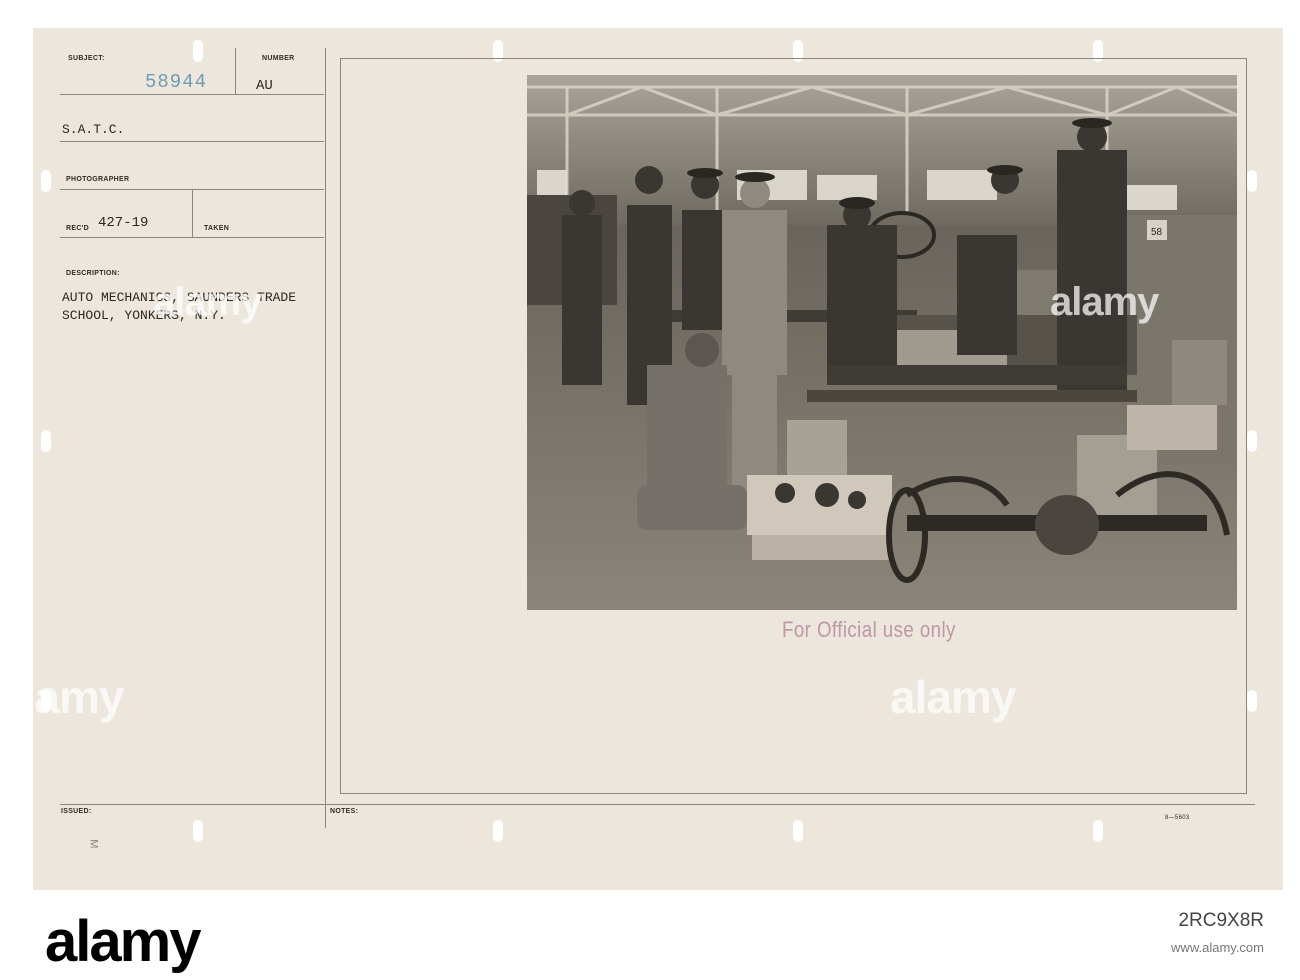  I want to click on photographer-label: PHOTOGRAPHER, so click(98, 179).